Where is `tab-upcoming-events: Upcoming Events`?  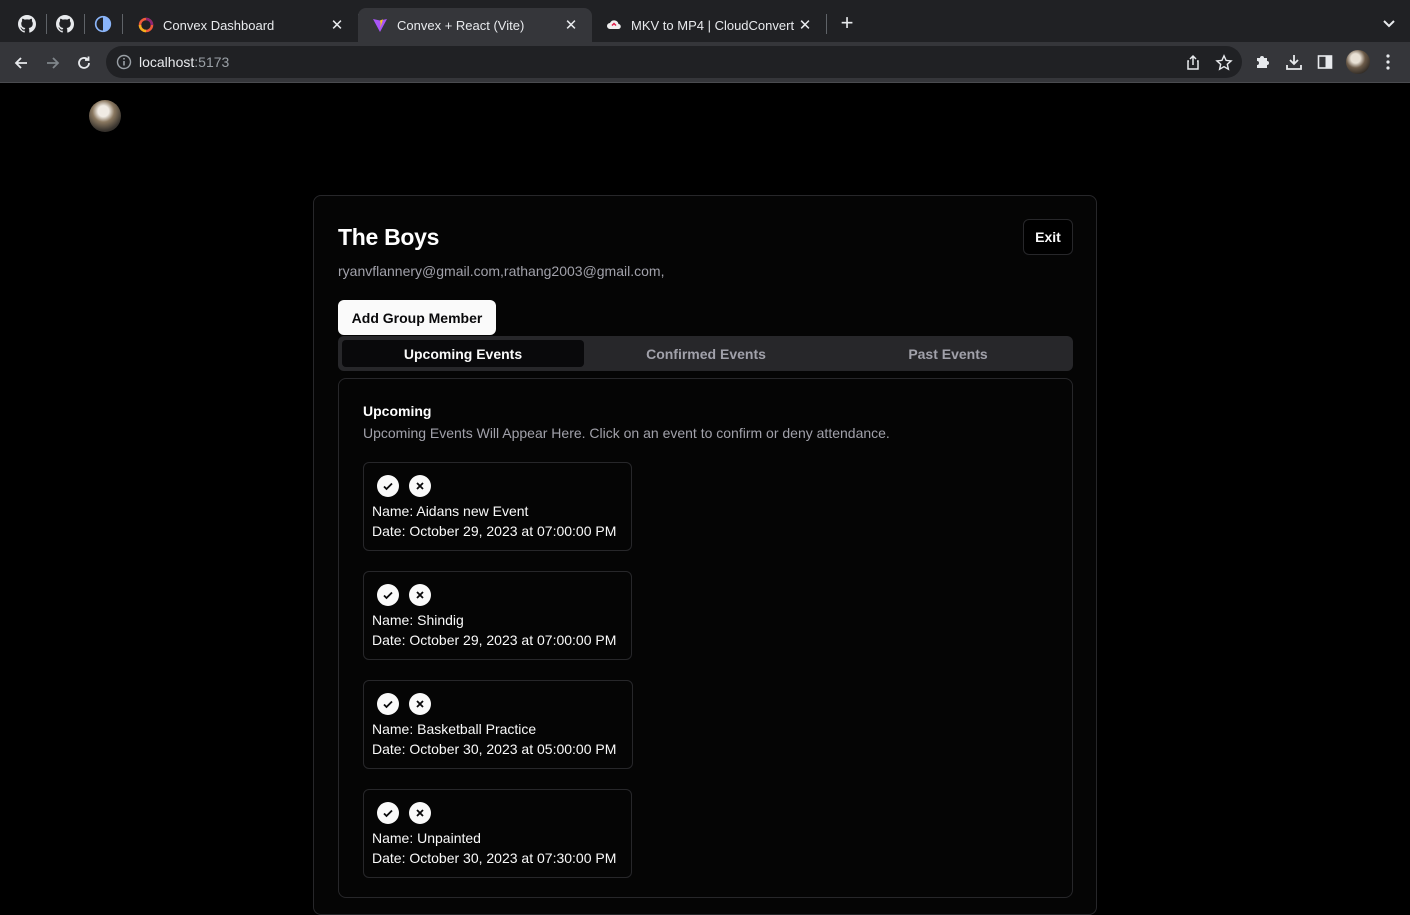 tab-upcoming-events: Upcoming Events is located at coordinates (463, 353).